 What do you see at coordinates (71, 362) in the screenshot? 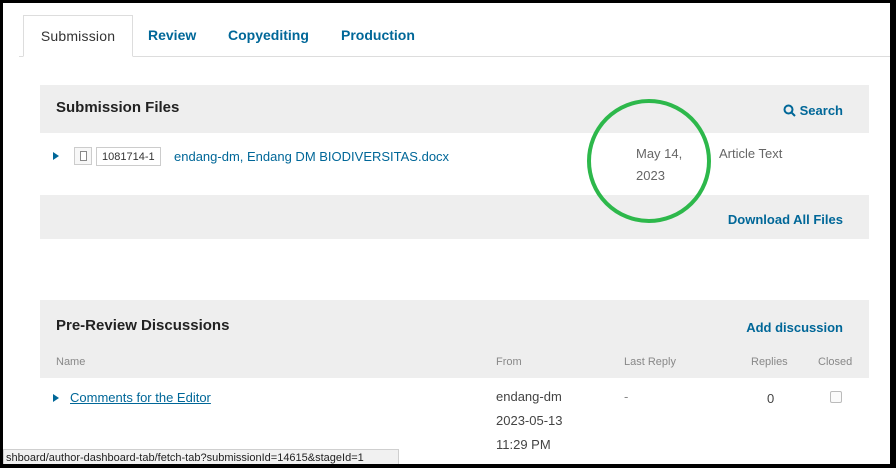
I see `column-header-name: Name` at bounding box center [71, 362].